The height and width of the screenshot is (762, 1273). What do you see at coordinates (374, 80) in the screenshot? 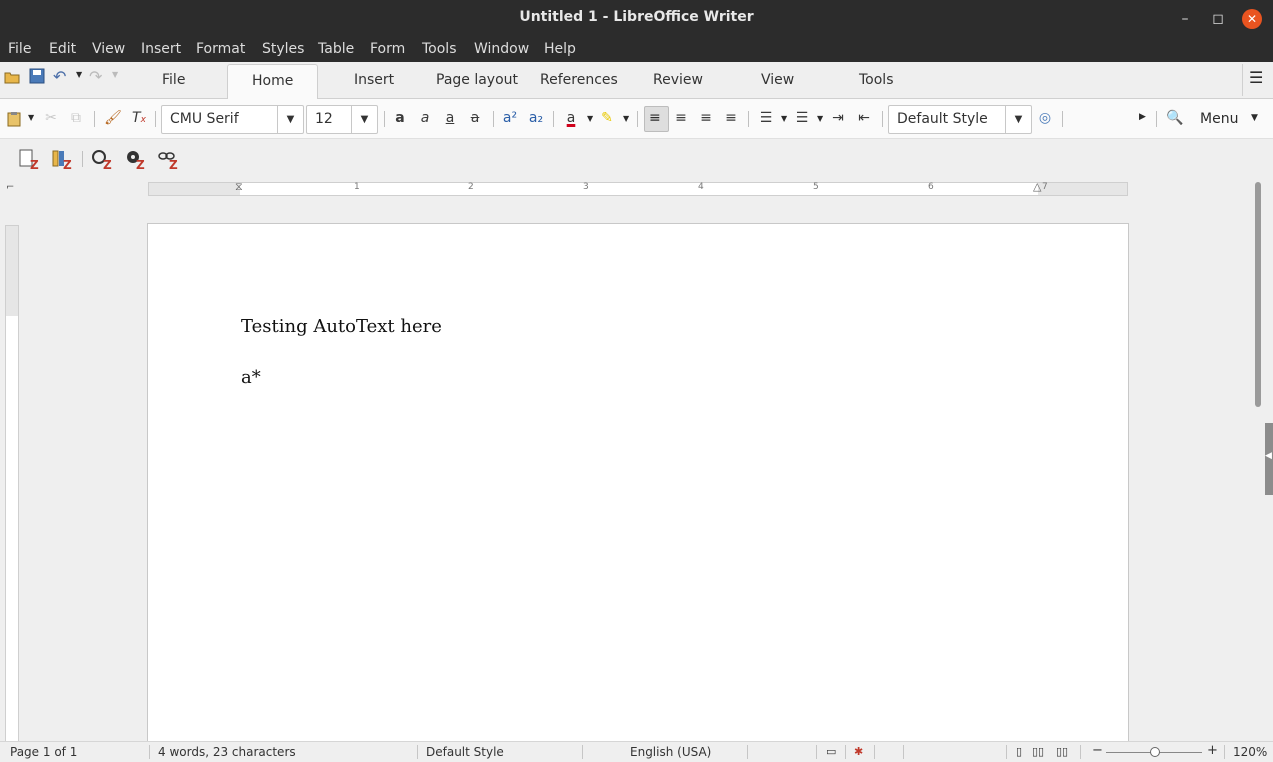
I see `tab-insert: Insert` at bounding box center [374, 80].